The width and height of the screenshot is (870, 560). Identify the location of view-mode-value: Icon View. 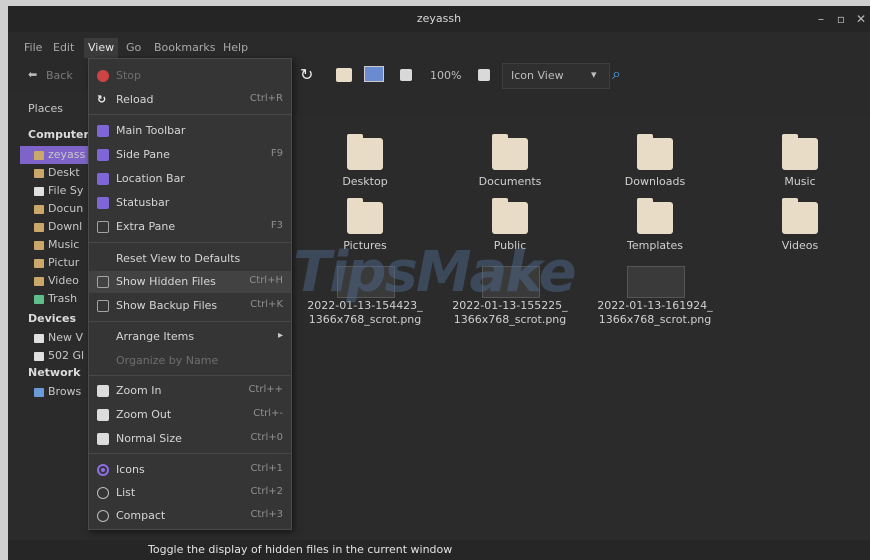
(537, 75).